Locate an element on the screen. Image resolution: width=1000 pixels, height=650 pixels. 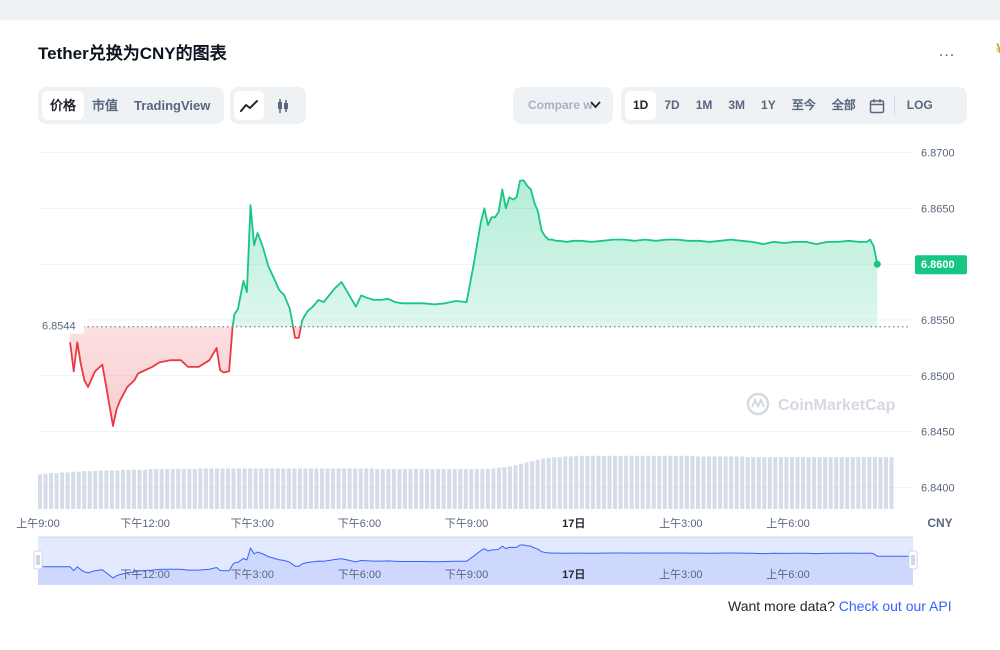
y-tick-label: 6.8450 is located at coordinates (938, 433).